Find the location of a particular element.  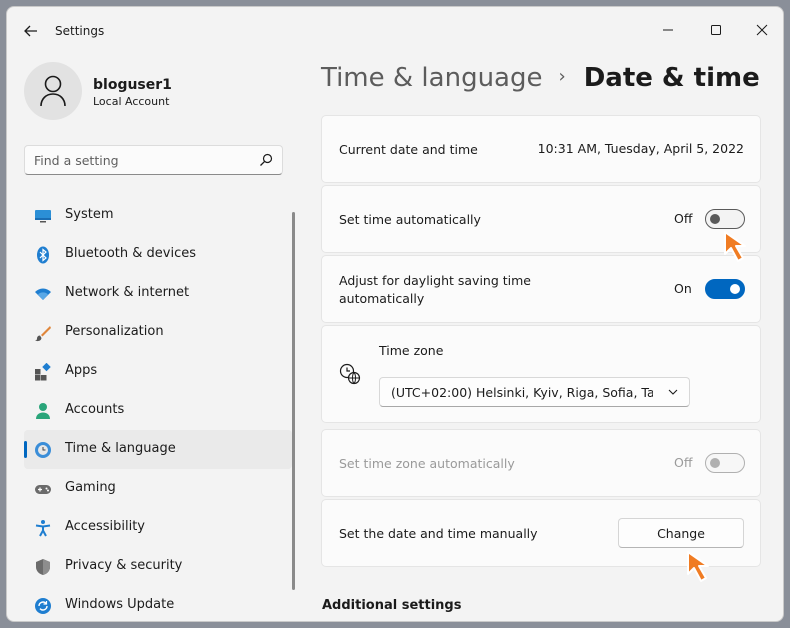

set-time-auto-toggle is located at coordinates (725, 219).